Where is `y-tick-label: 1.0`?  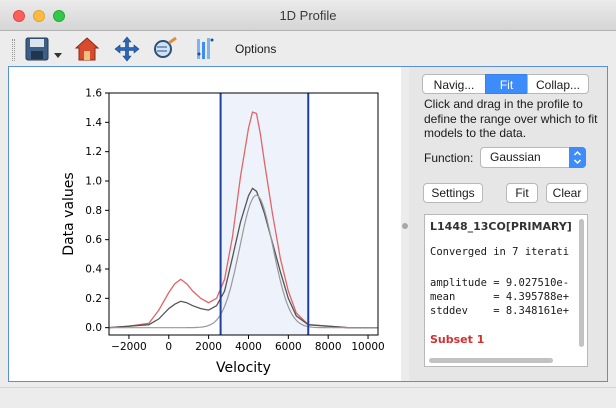
y-tick-label: 1.0 is located at coordinates (93, 182).